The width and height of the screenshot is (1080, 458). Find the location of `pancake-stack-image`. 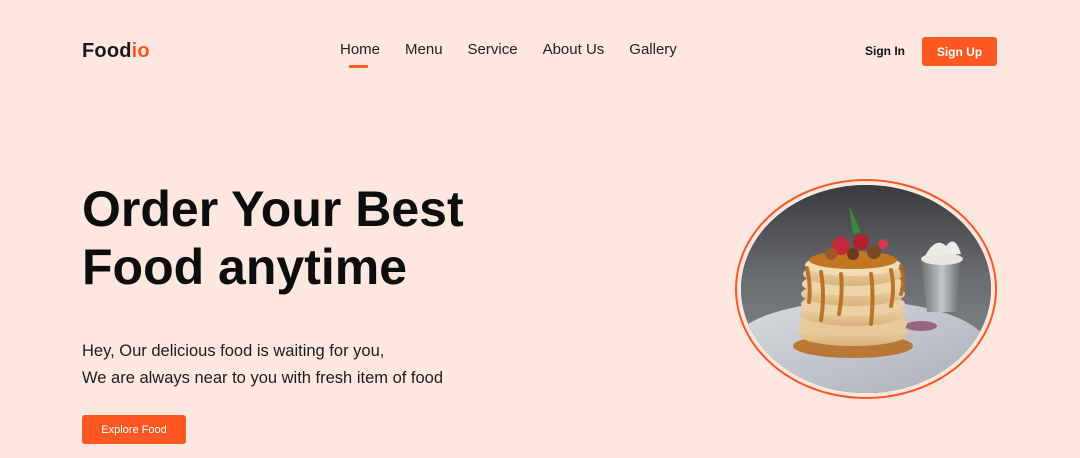

pancake-stack-image is located at coordinates (866, 289).